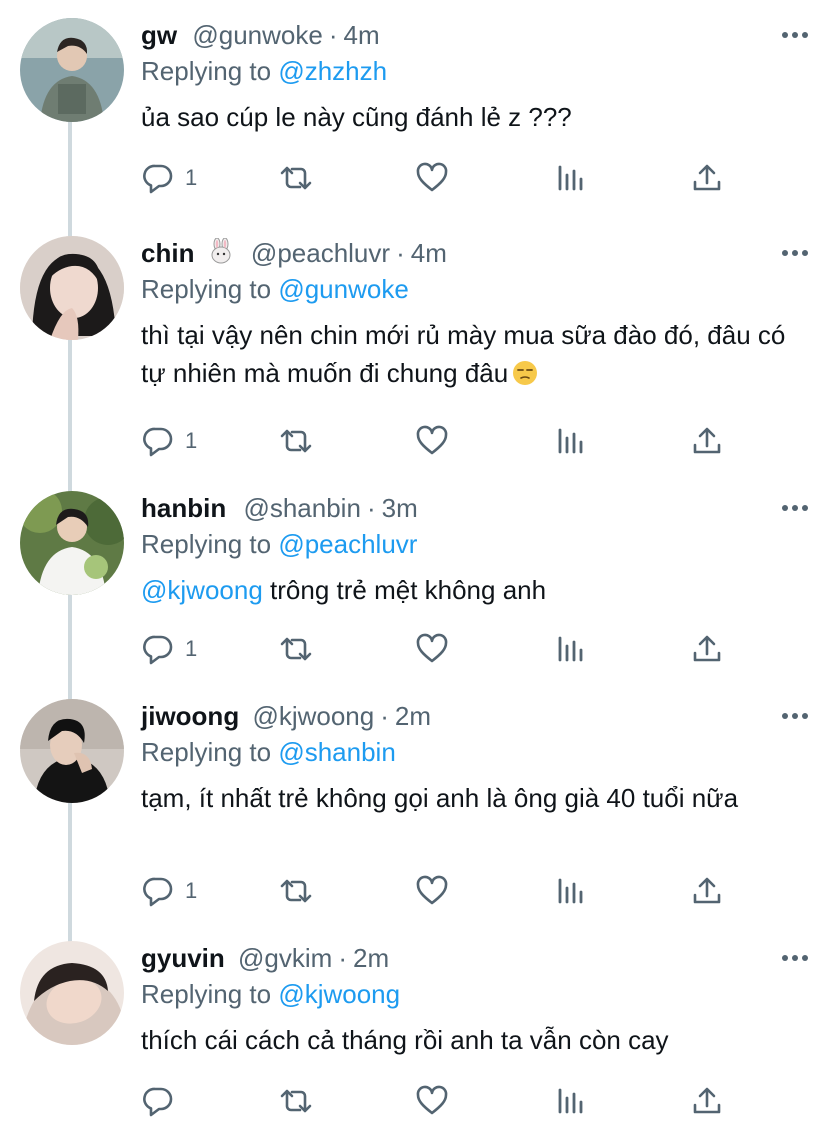  I want to click on user-handle: @kjwoong, so click(313, 716).